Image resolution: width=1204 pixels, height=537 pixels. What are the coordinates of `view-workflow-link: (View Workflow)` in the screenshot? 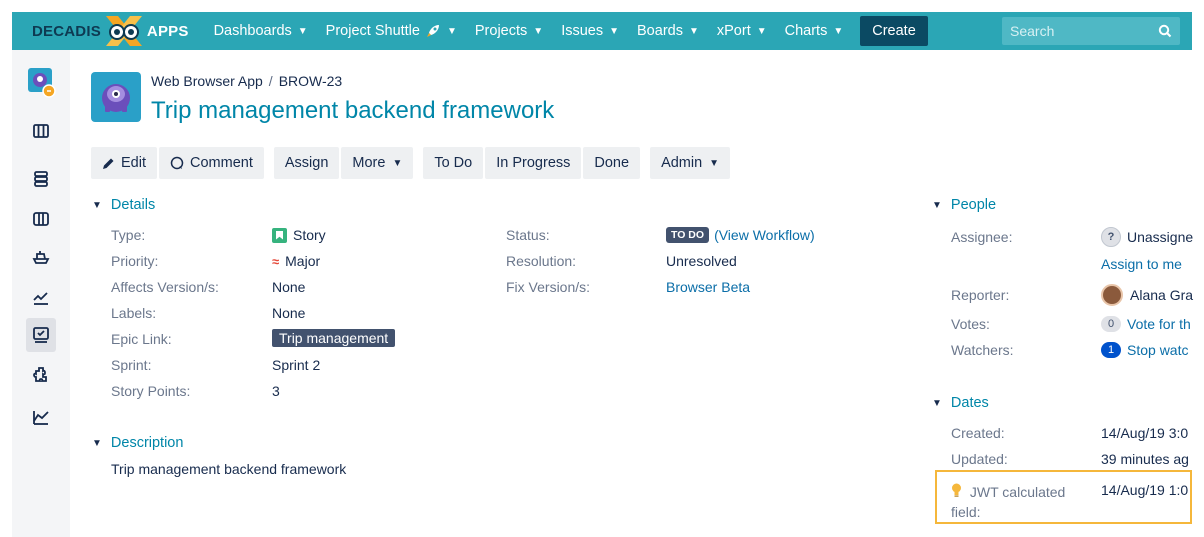 It's located at (764, 235).